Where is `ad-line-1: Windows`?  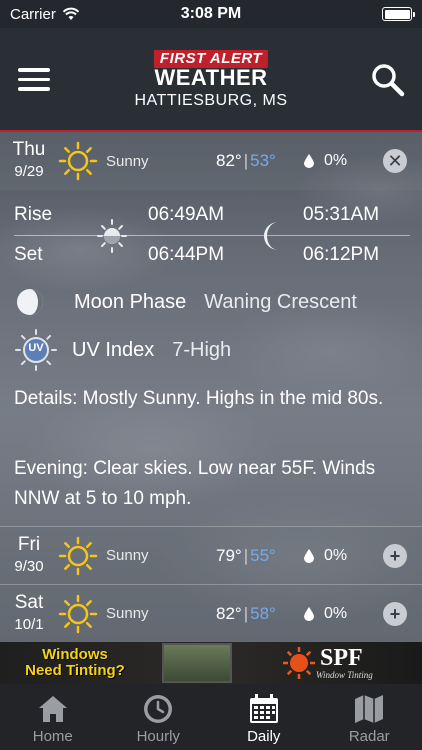 ad-line-1: Windows is located at coordinates (75, 654).